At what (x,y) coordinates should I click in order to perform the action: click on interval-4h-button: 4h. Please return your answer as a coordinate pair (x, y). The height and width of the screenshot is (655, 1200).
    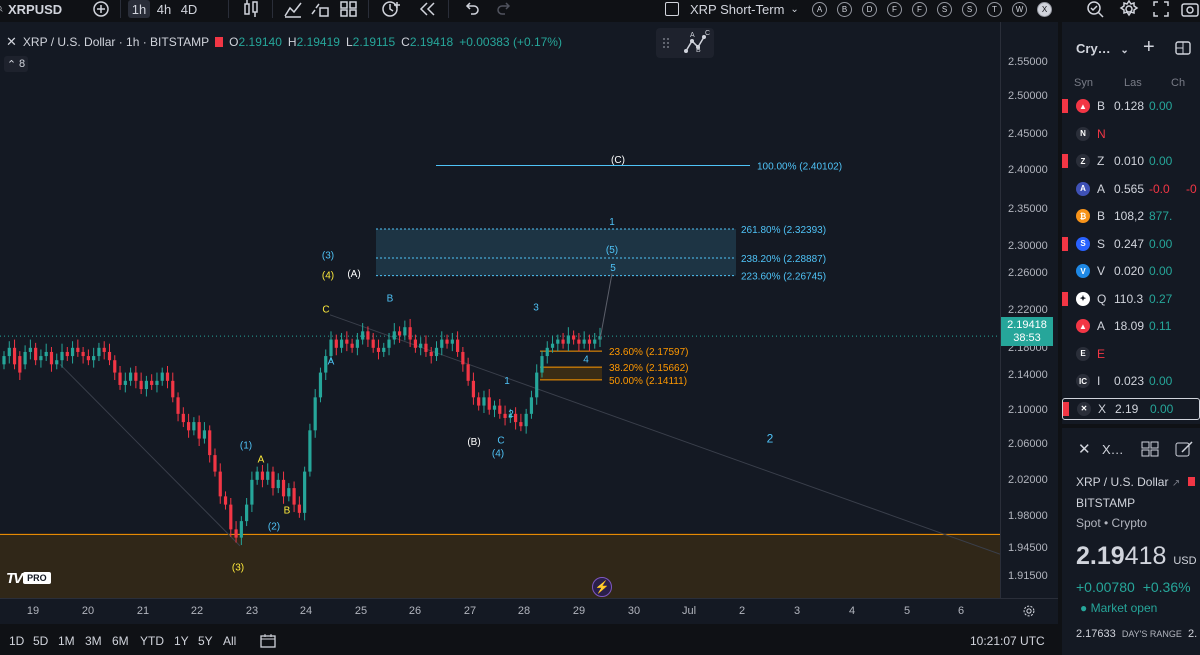
    Looking at the image, I should click on (164, 9).